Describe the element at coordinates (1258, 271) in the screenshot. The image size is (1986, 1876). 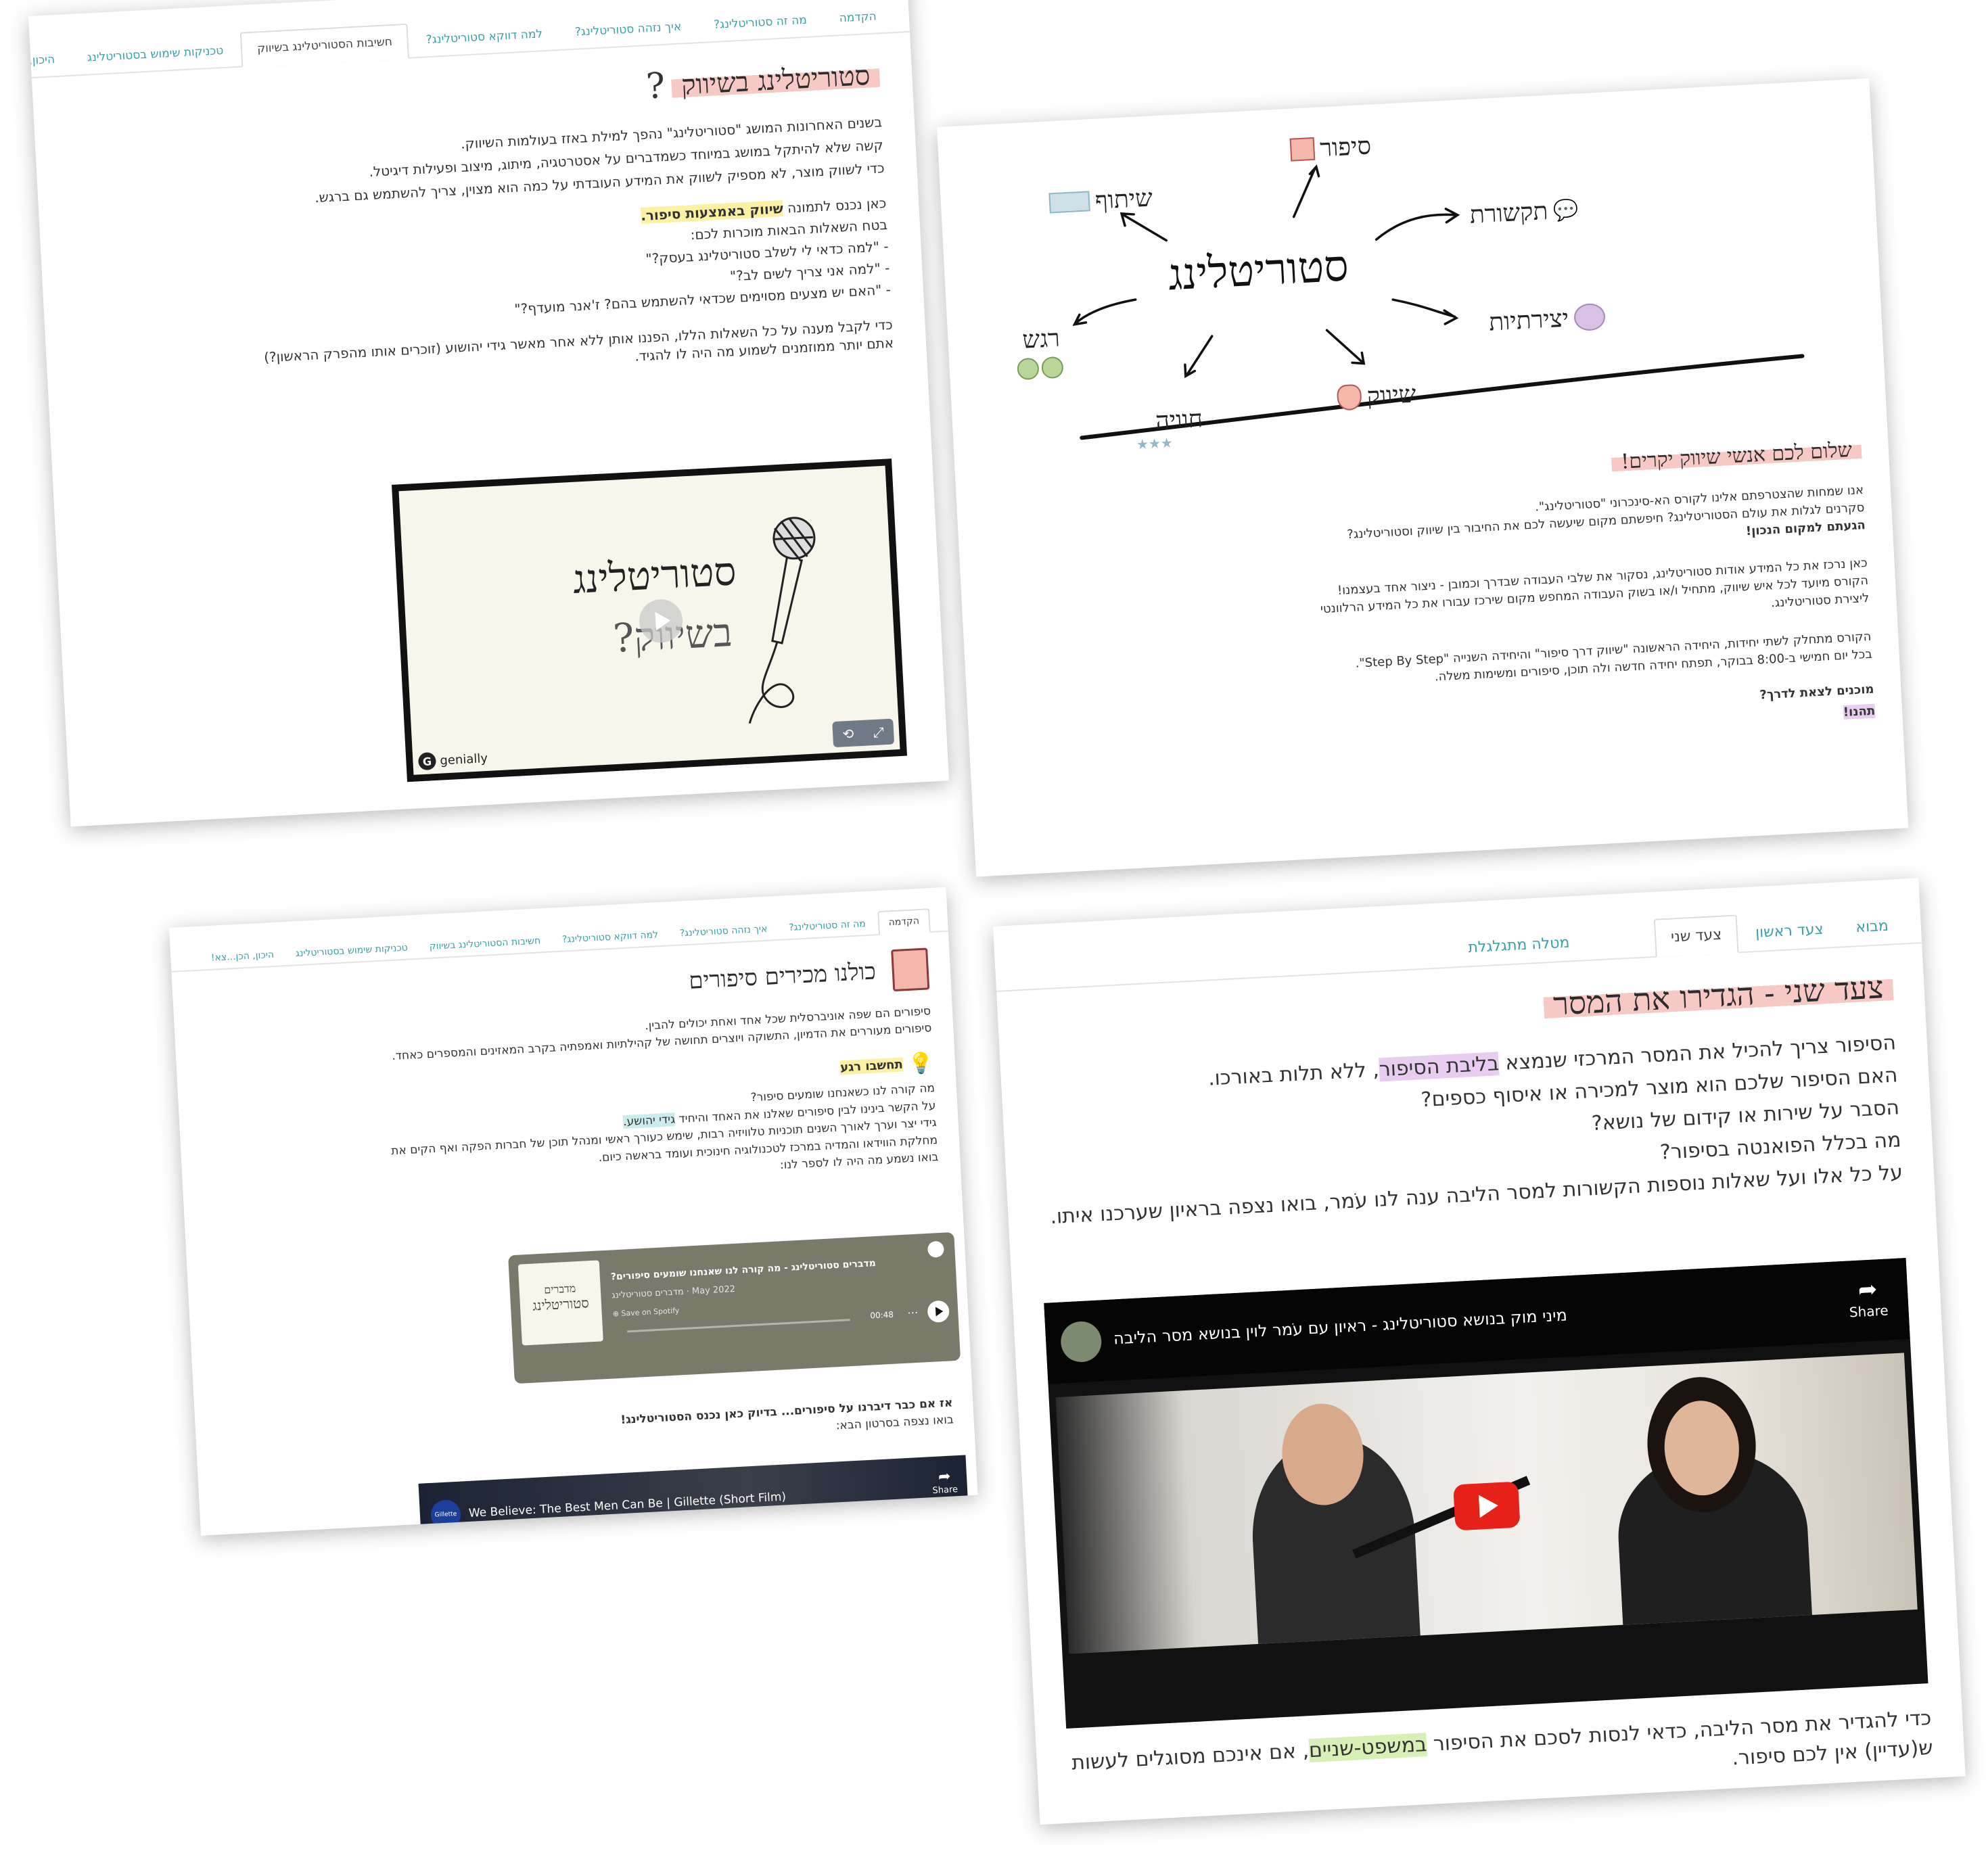
I see `mind-map-center: סטוריטלינג` at that location.